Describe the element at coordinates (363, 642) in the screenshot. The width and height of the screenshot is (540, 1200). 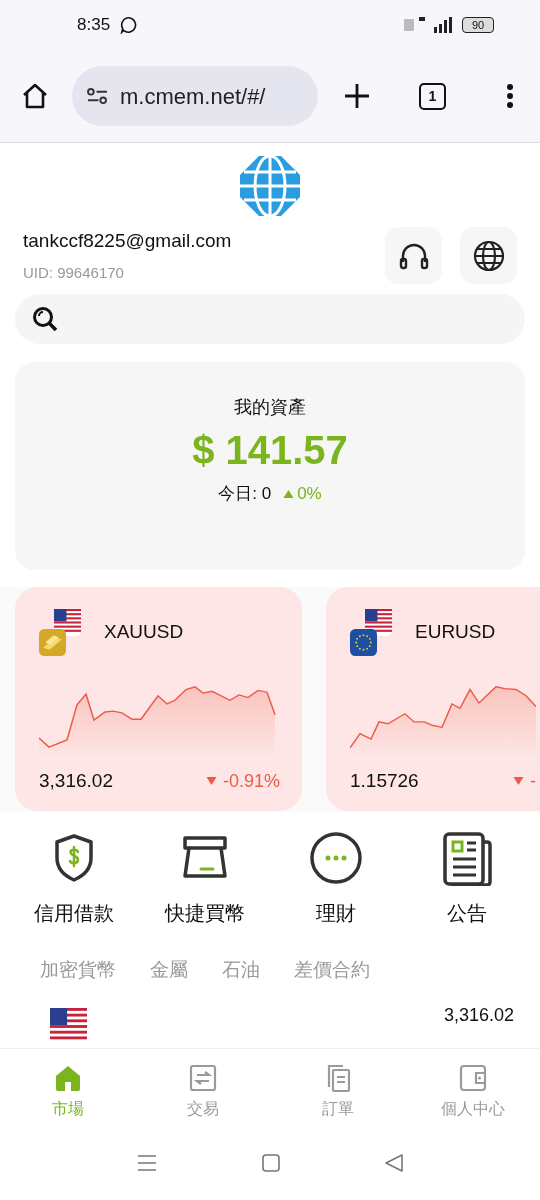
I see `eu-flag-icon` at that location.